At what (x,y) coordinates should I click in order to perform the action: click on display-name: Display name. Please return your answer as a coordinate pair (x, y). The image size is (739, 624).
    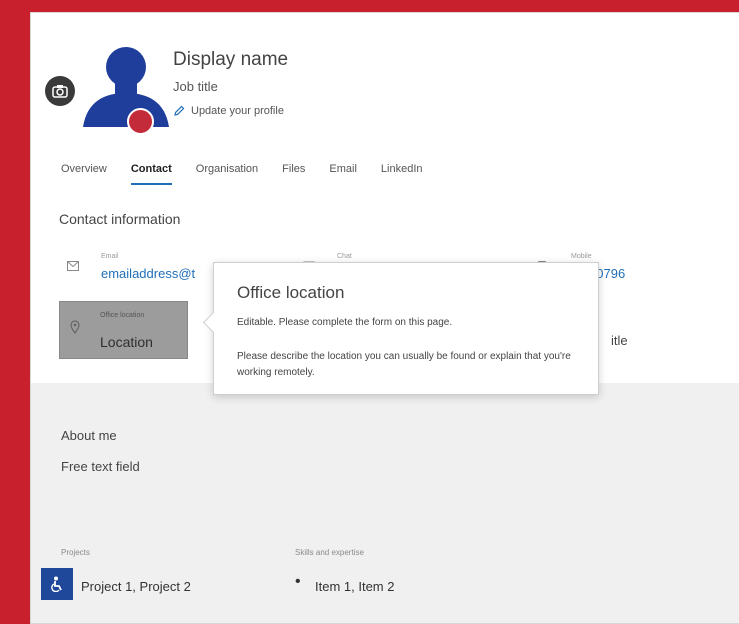
    Looking at the image, I should click on (231, 59).